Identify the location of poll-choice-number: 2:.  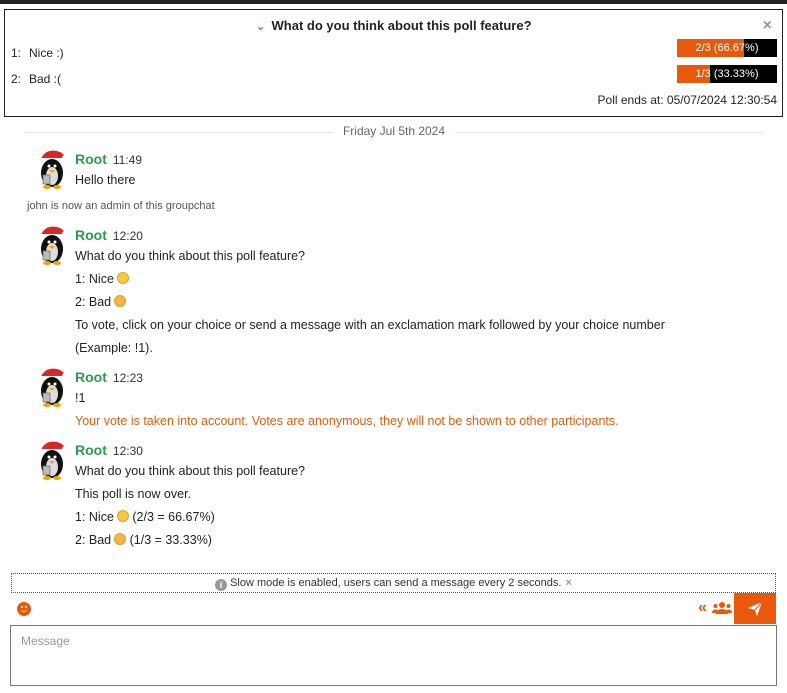
(16, 79).